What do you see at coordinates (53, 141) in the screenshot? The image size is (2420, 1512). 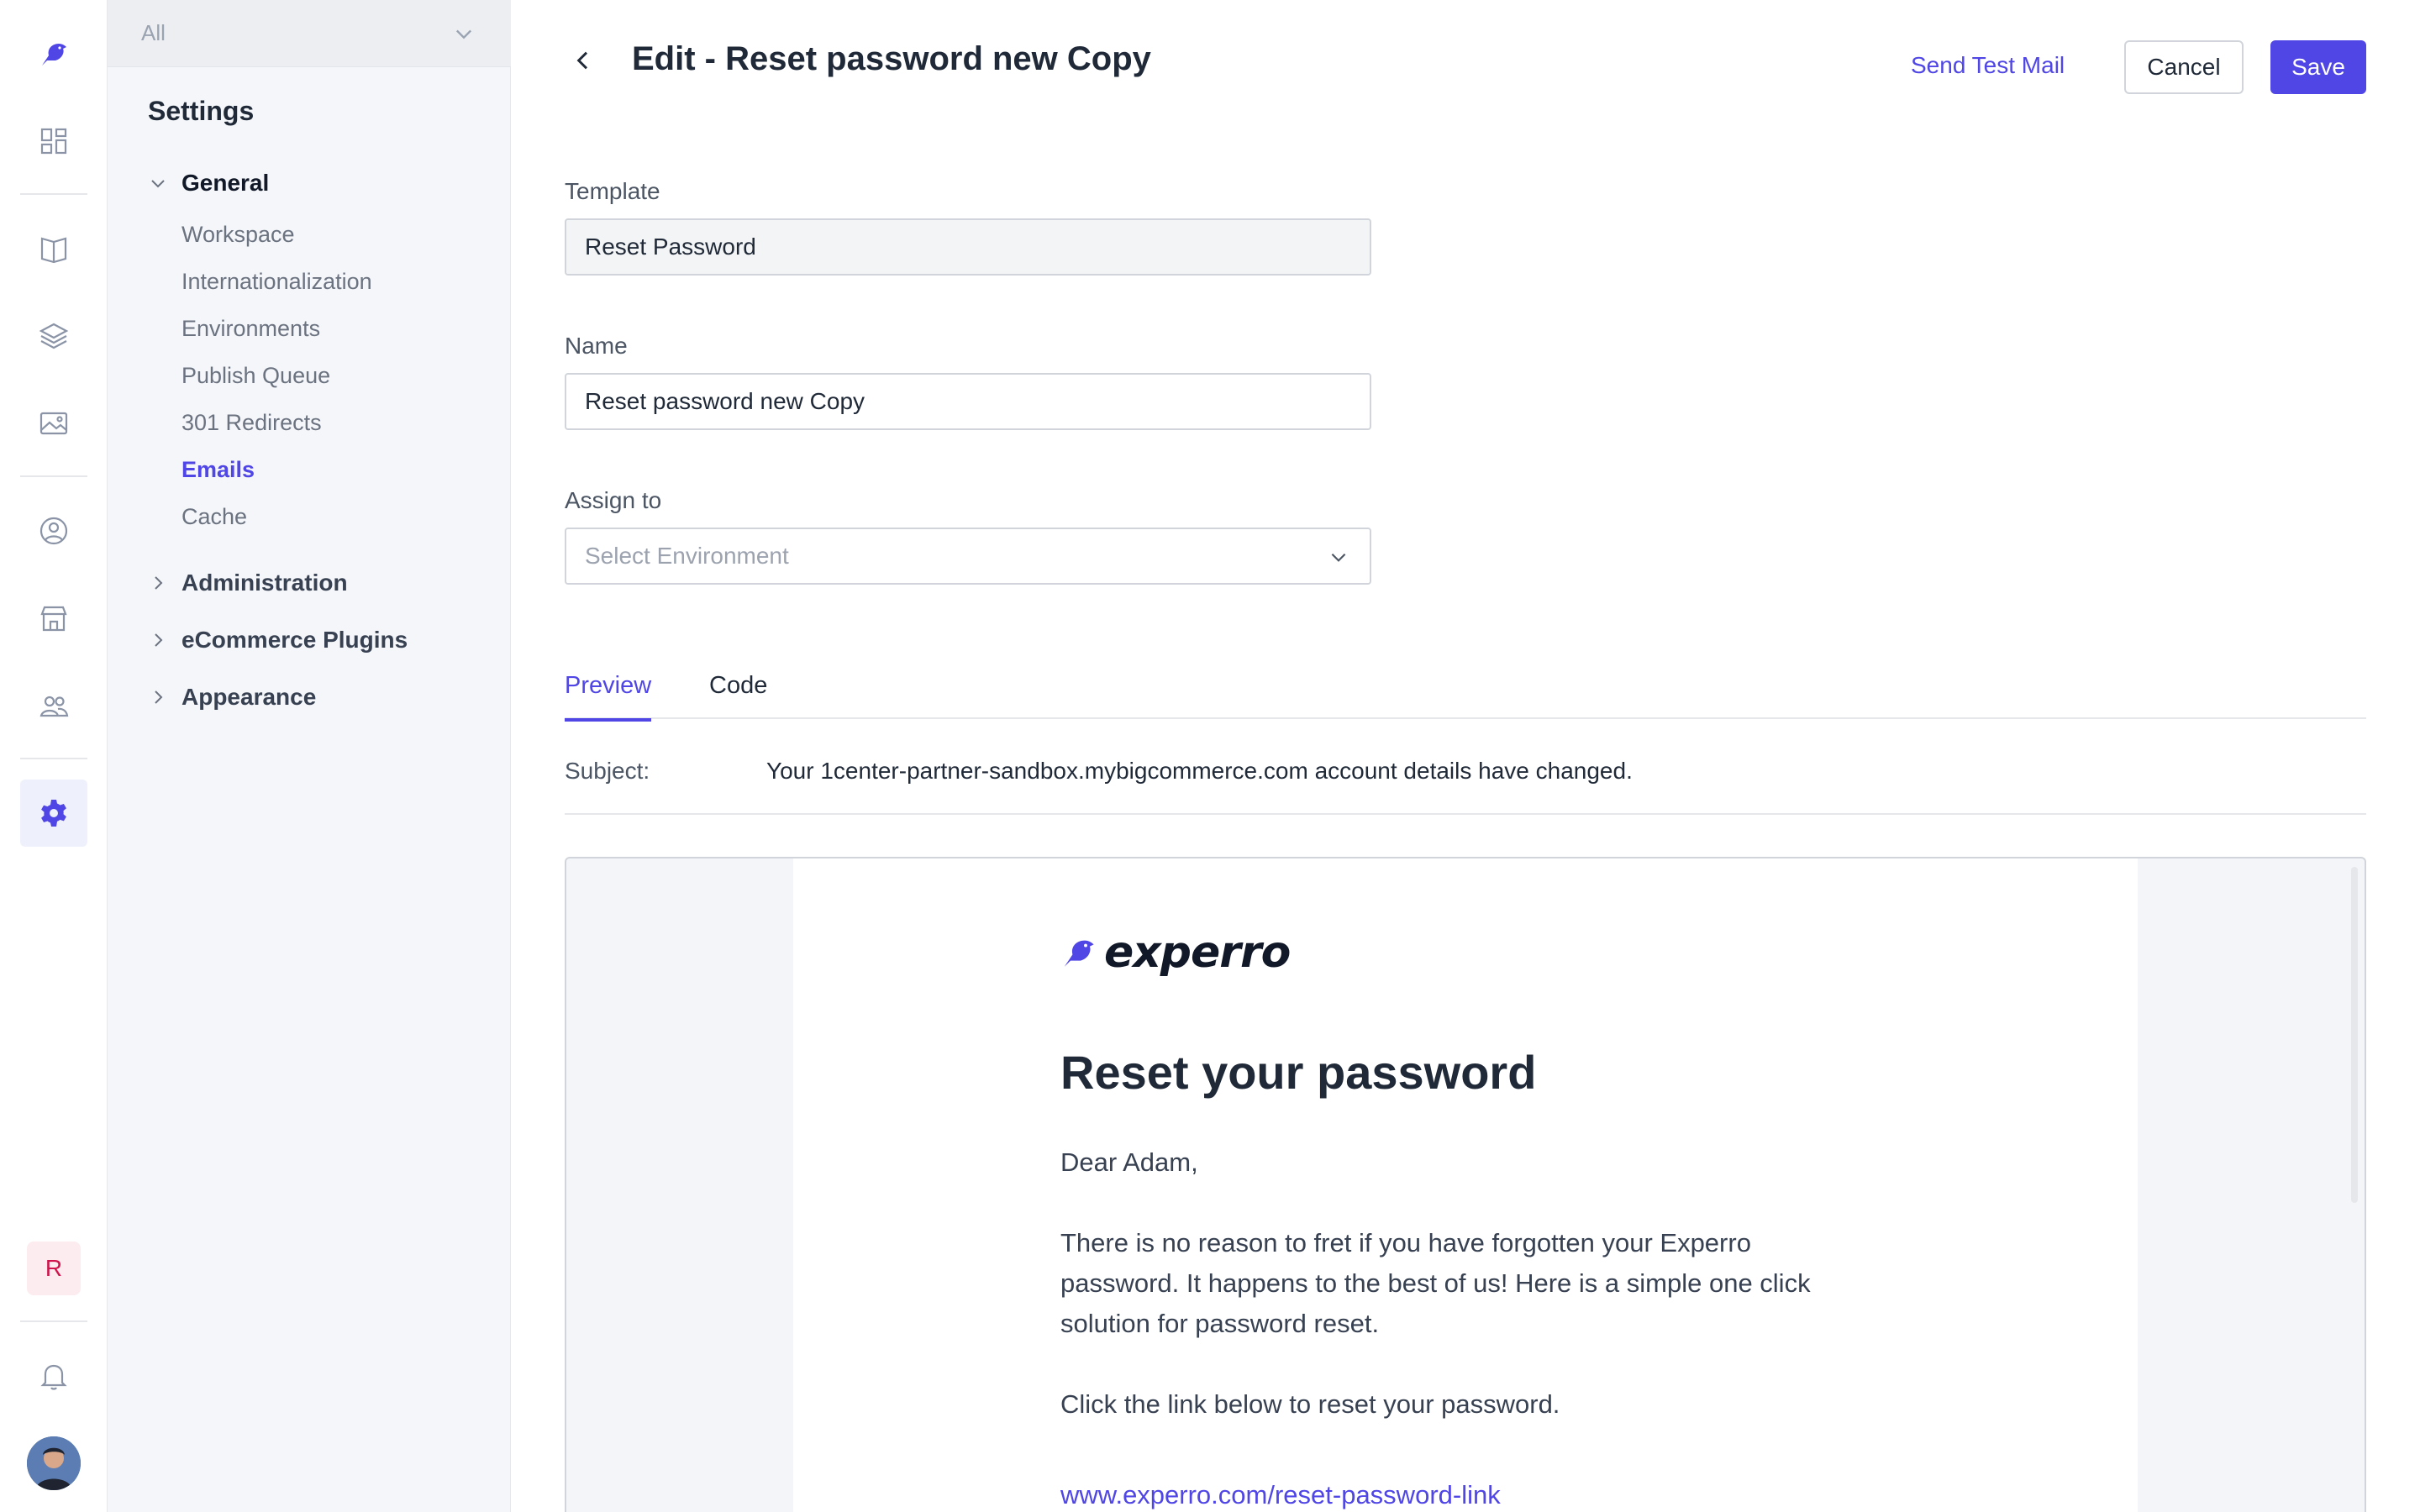 I see `dashboard-icon` at bounding box center [53, 141].